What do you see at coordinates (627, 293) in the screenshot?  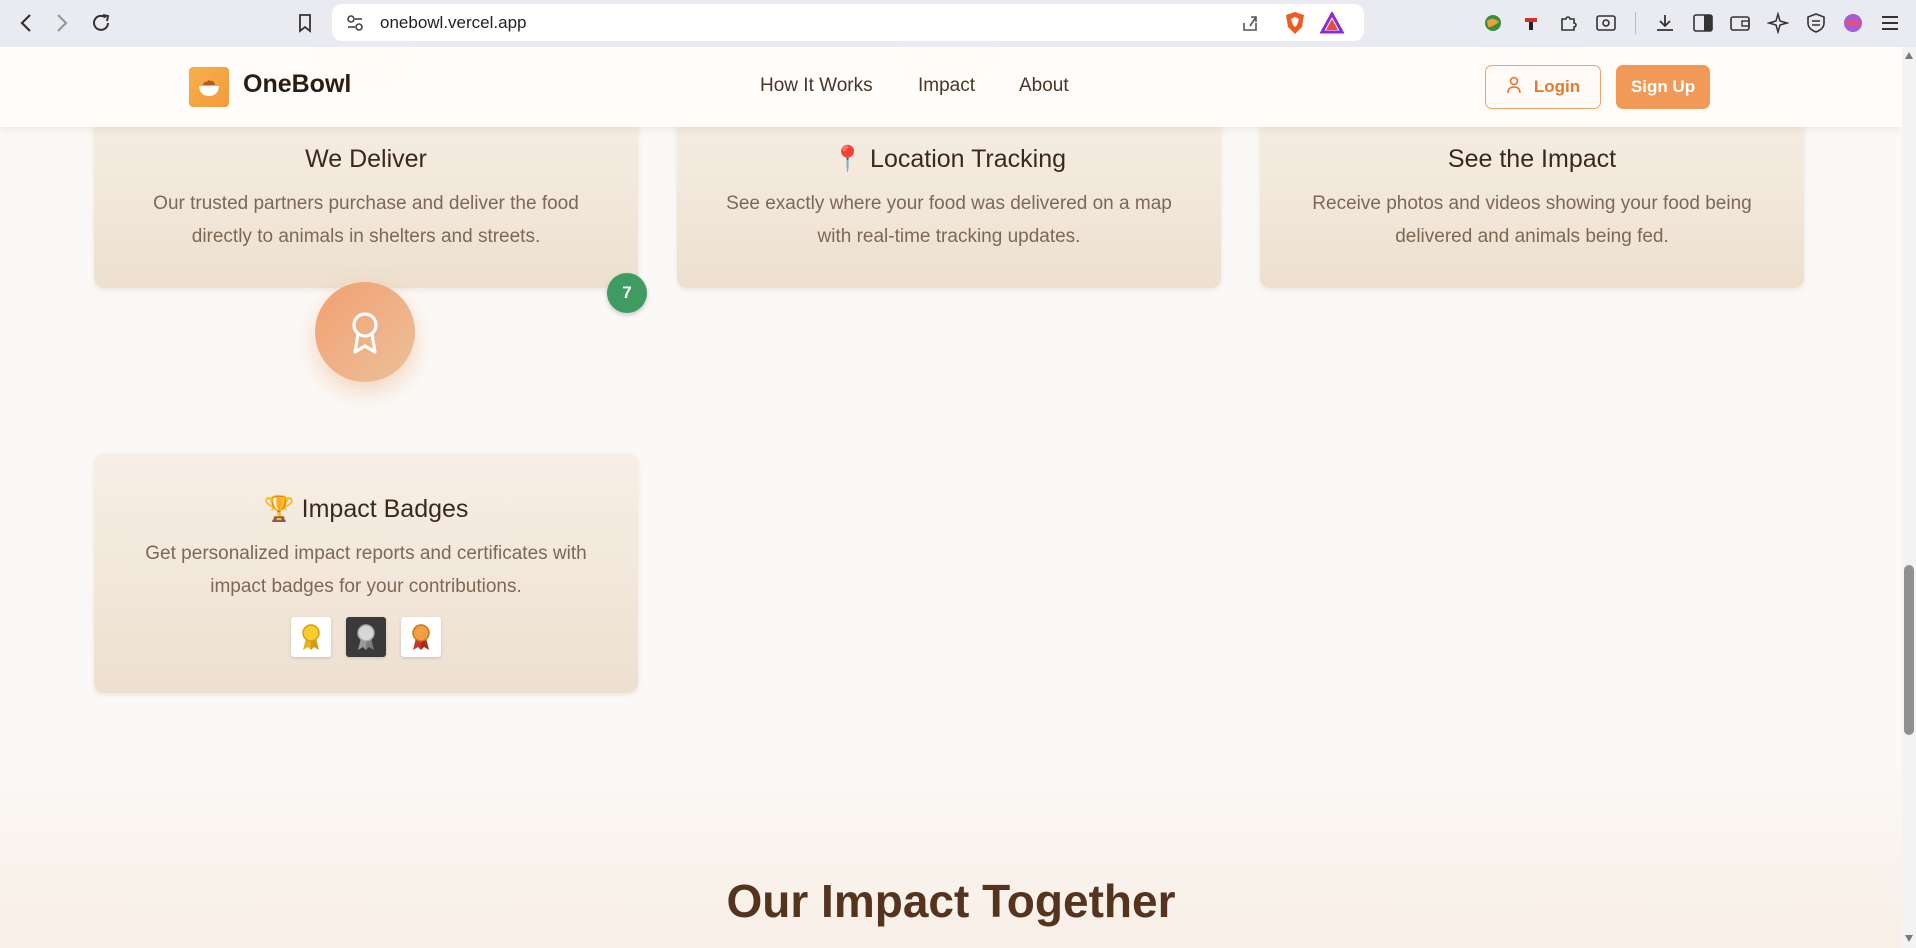 I see `step-number-badge: 7` at bounding box center [627, 293].